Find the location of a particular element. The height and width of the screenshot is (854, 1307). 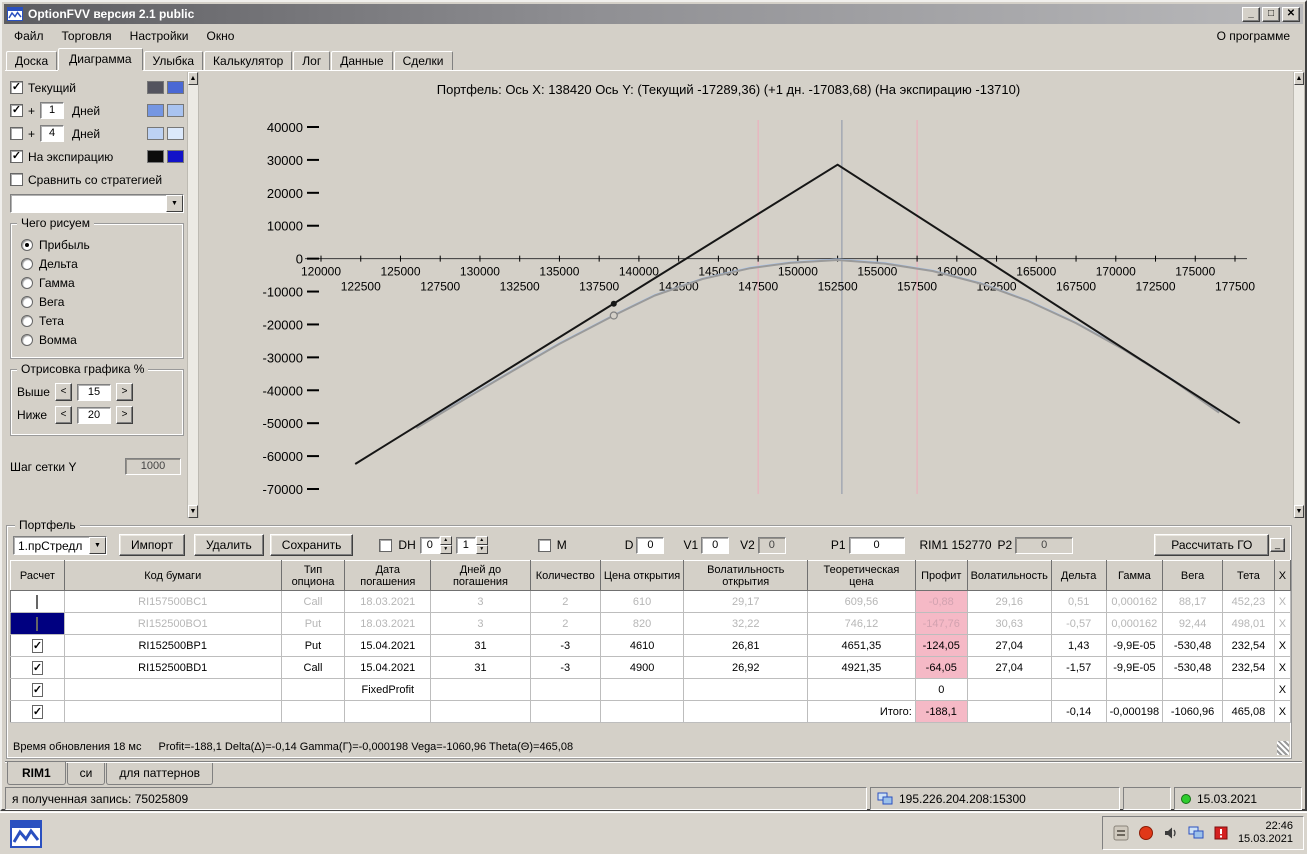

column-header-4: Дней до погашения is located at coordinates (480, 575).